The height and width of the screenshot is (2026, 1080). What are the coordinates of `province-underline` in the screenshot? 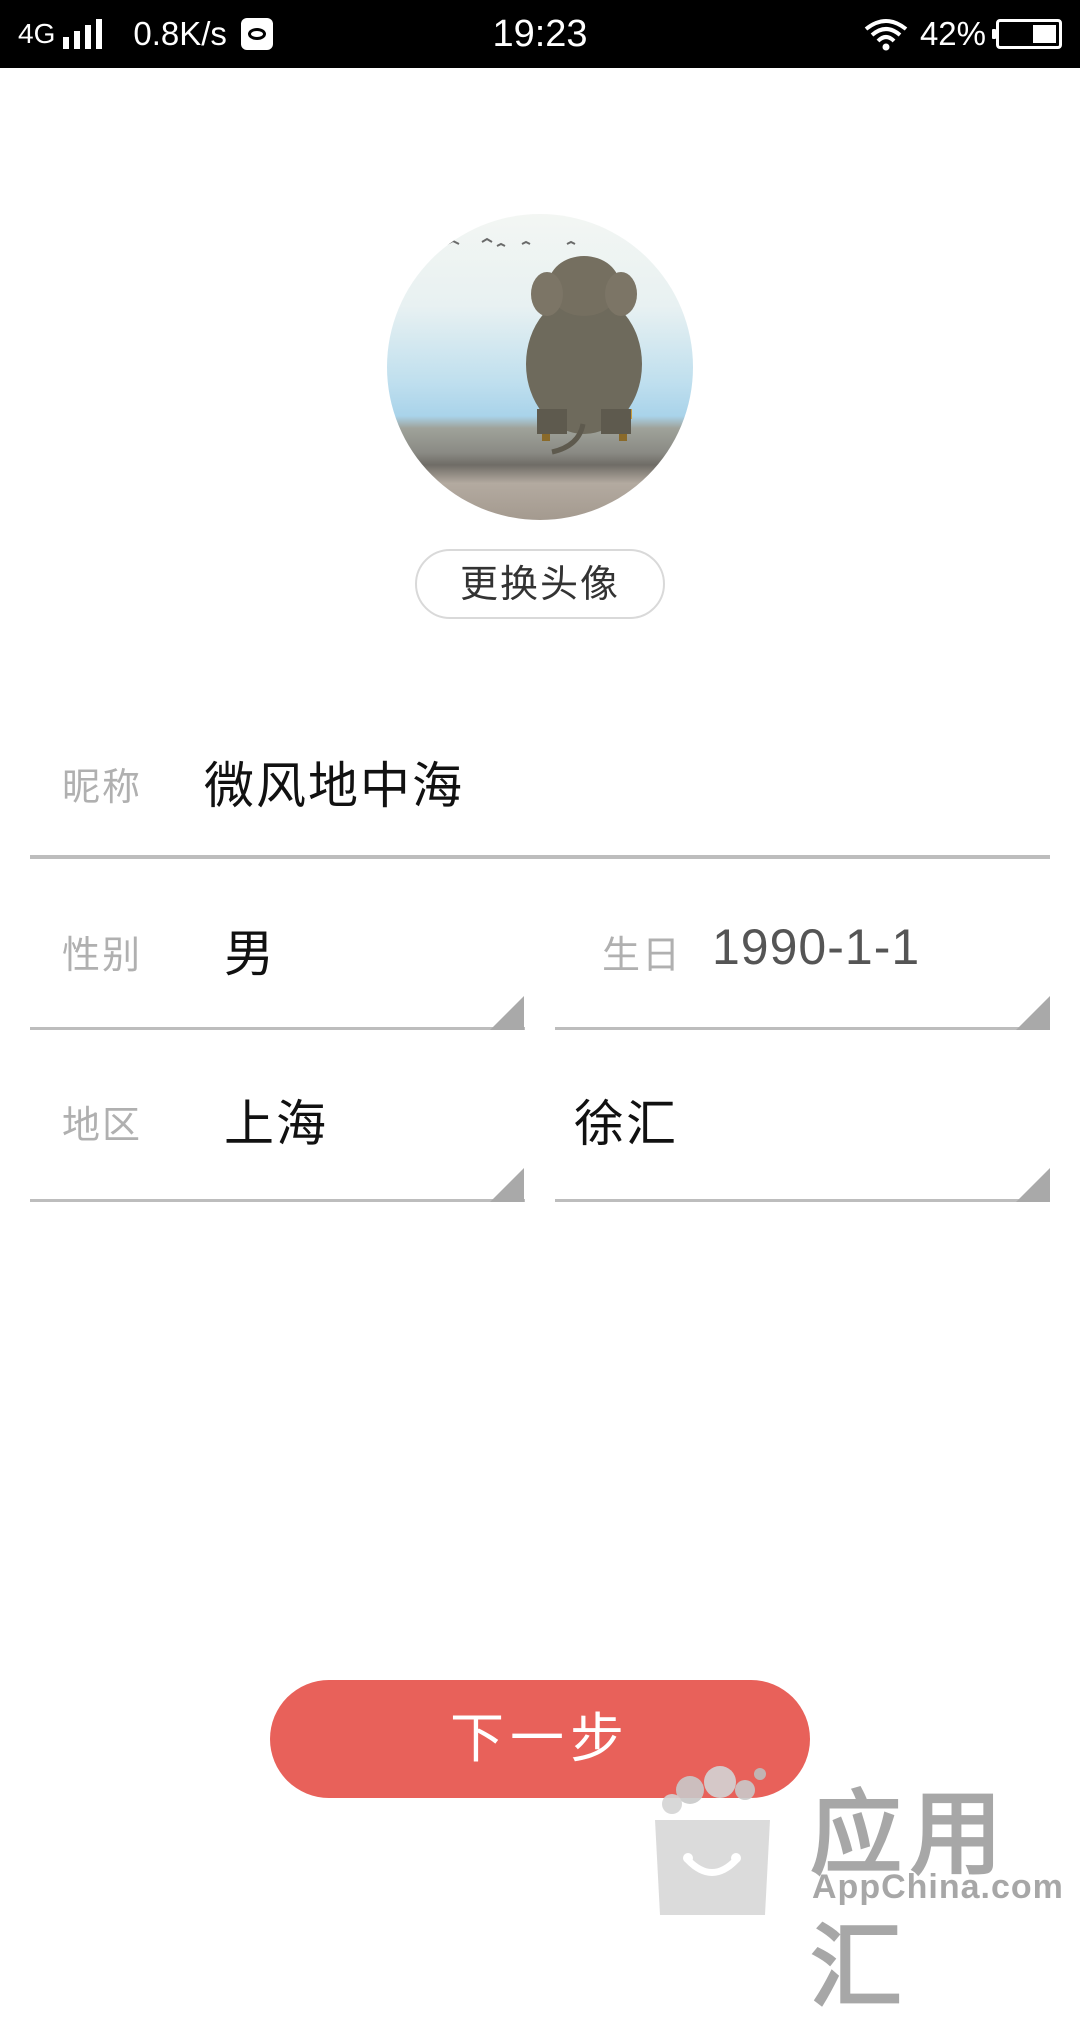 It's located at (277, 1200).